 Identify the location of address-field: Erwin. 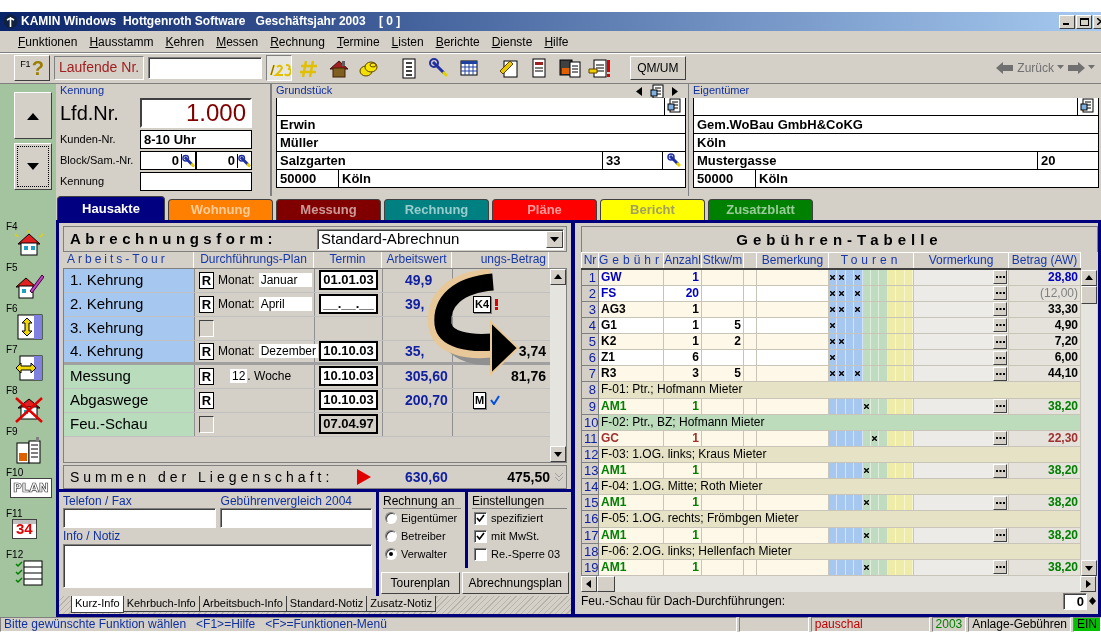
(481, 124).